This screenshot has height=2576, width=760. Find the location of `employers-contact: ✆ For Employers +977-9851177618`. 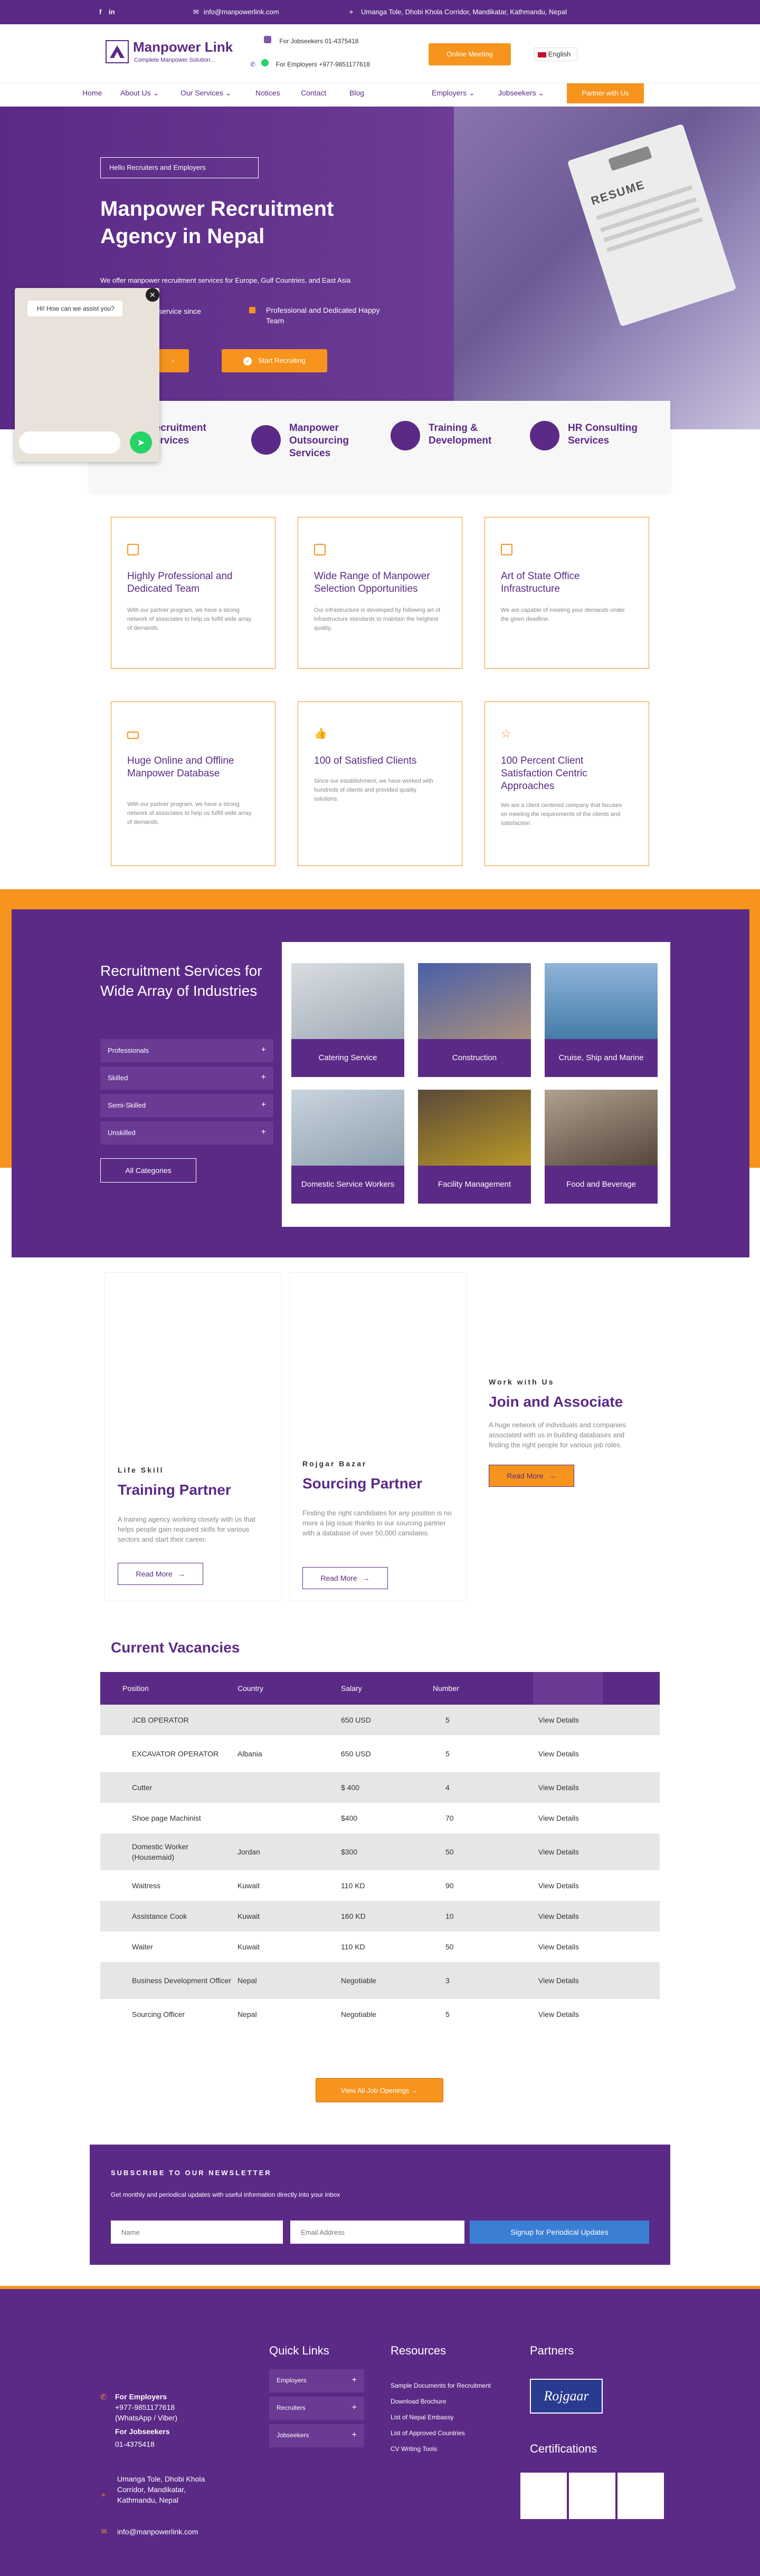

employers-contact: ✆ For Employers +977-9851177618 is located at coordinates (310, 64).